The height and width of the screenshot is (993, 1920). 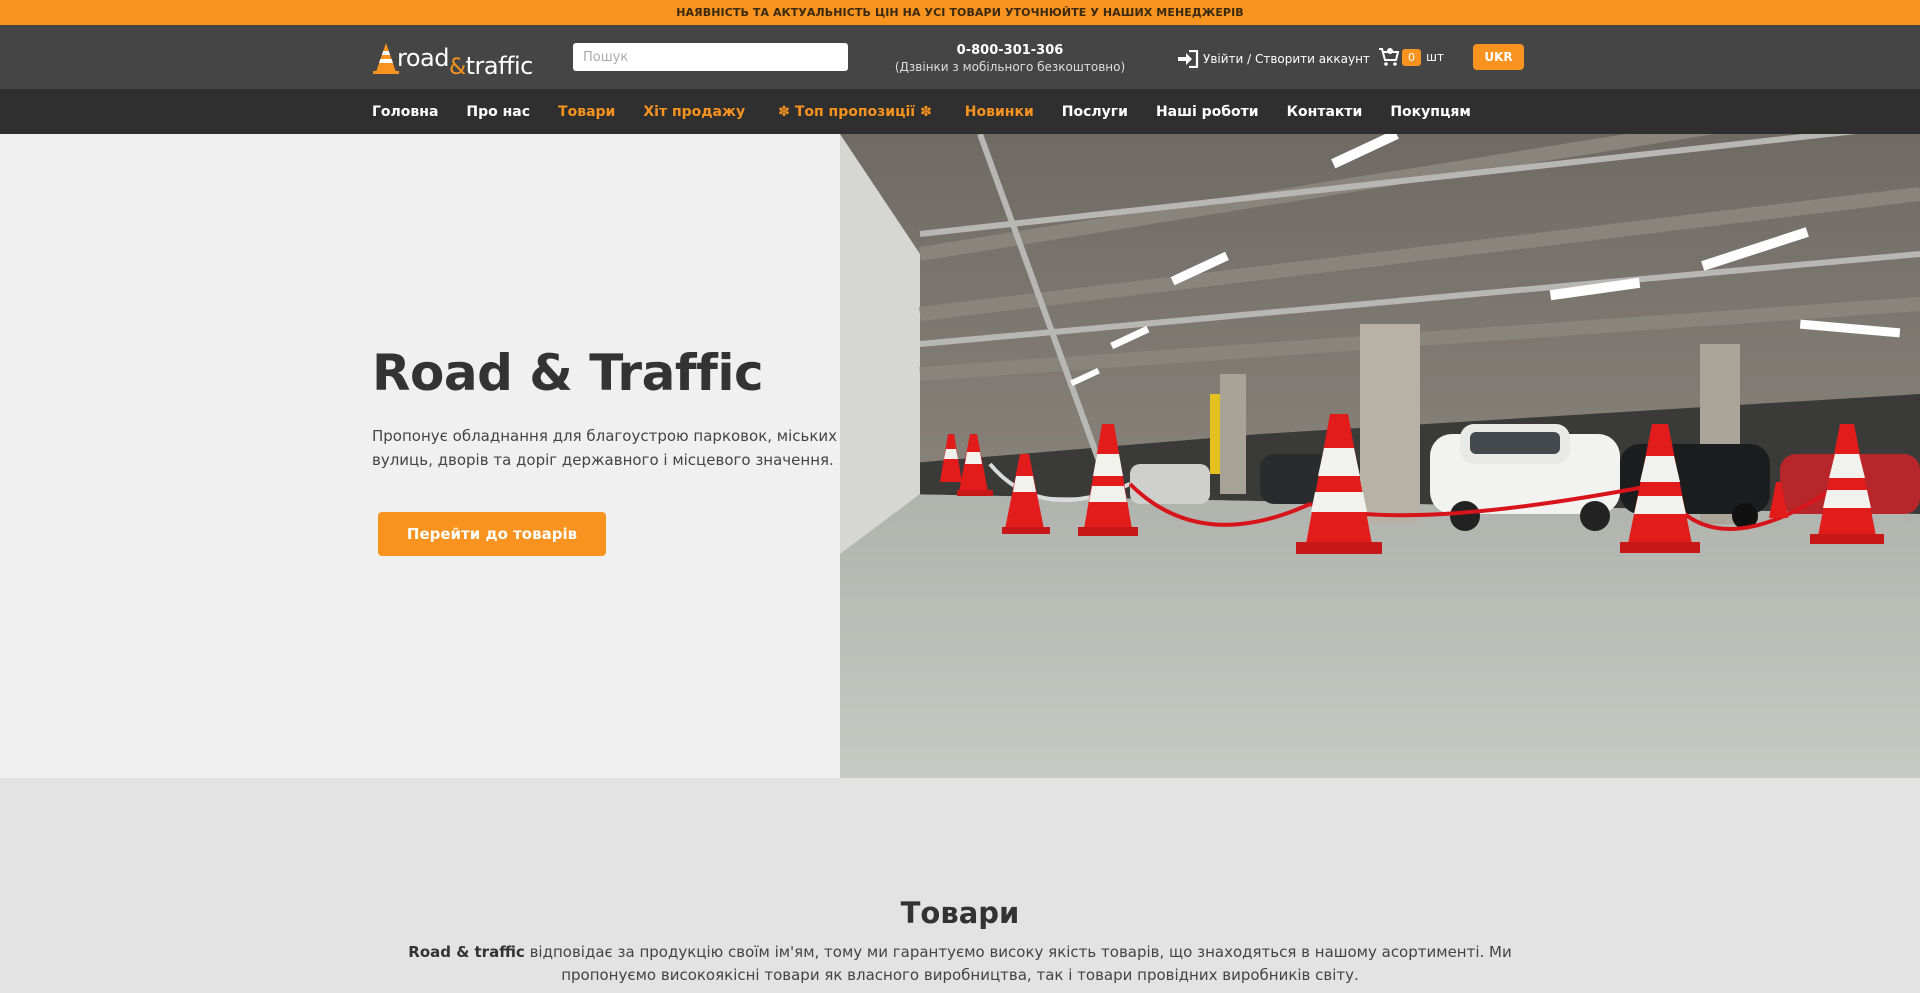 I want to click on logo: road&traffic, so click(x=453, y=59).